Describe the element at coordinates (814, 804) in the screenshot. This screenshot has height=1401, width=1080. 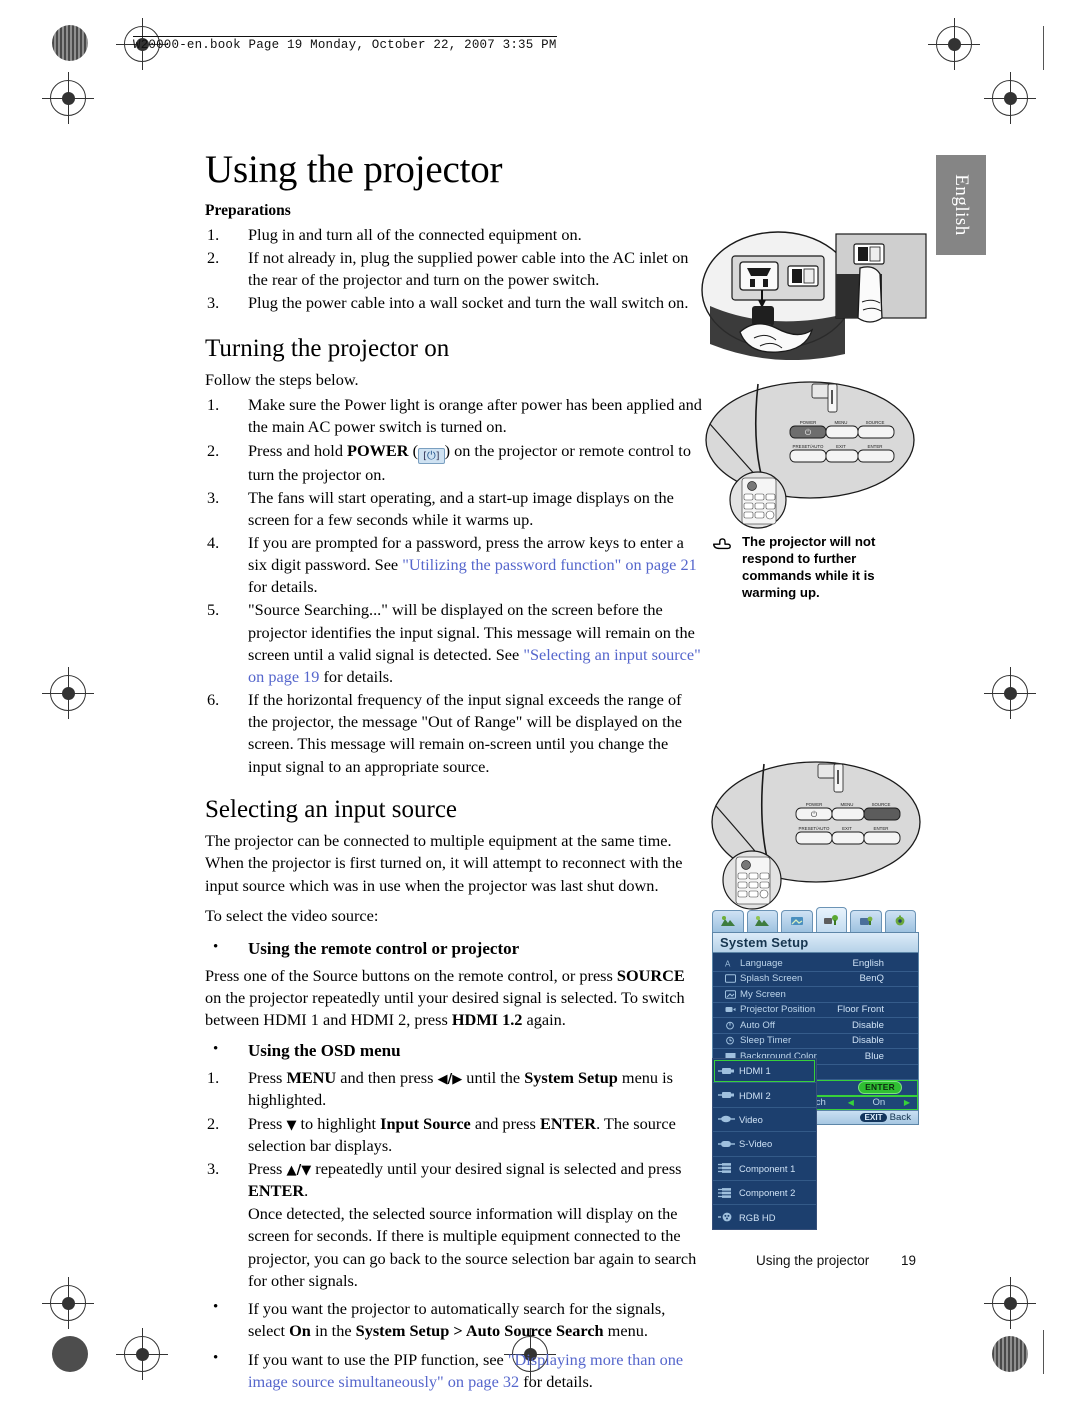
I see `svg-text: POWER` at that location.